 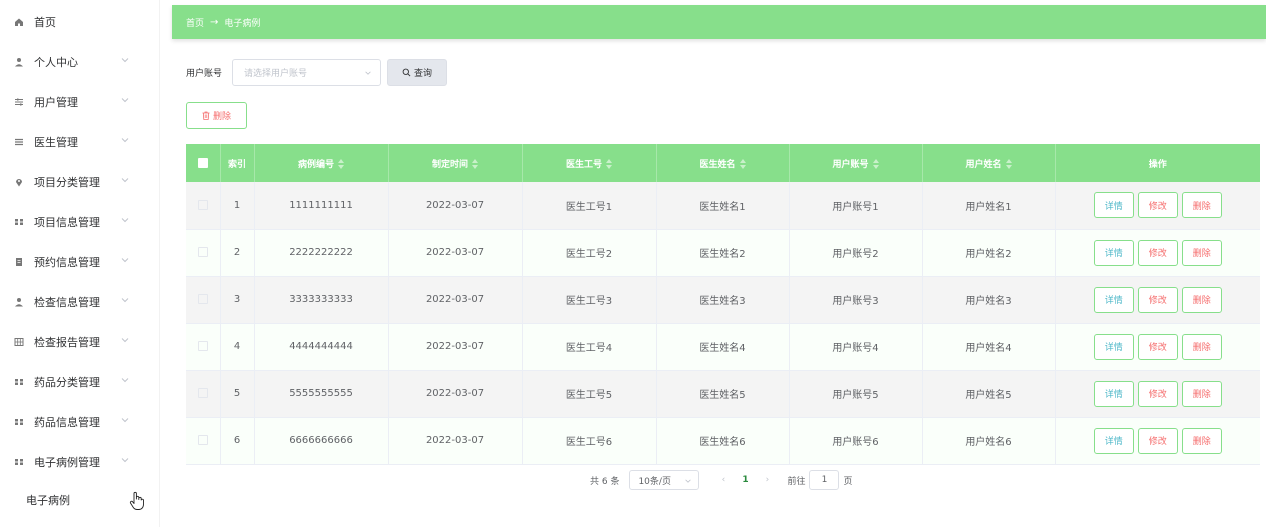 I want to click on sidebar-item-project-info: 项目信息管理, so click(x=80, y=222).